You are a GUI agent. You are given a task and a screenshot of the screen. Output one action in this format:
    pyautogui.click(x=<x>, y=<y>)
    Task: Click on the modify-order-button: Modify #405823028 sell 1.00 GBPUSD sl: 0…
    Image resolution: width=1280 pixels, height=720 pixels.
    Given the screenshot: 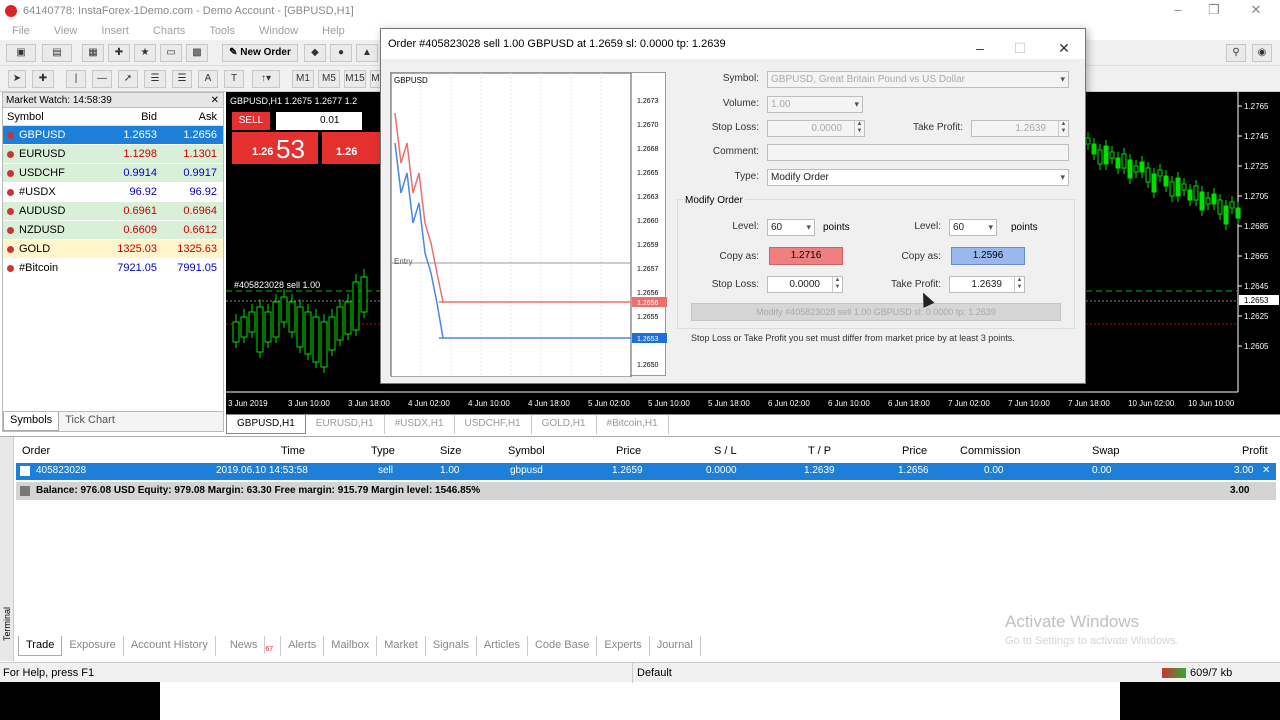 What is the action you would take?
    pyautogui.click(x=876, y=312)
    